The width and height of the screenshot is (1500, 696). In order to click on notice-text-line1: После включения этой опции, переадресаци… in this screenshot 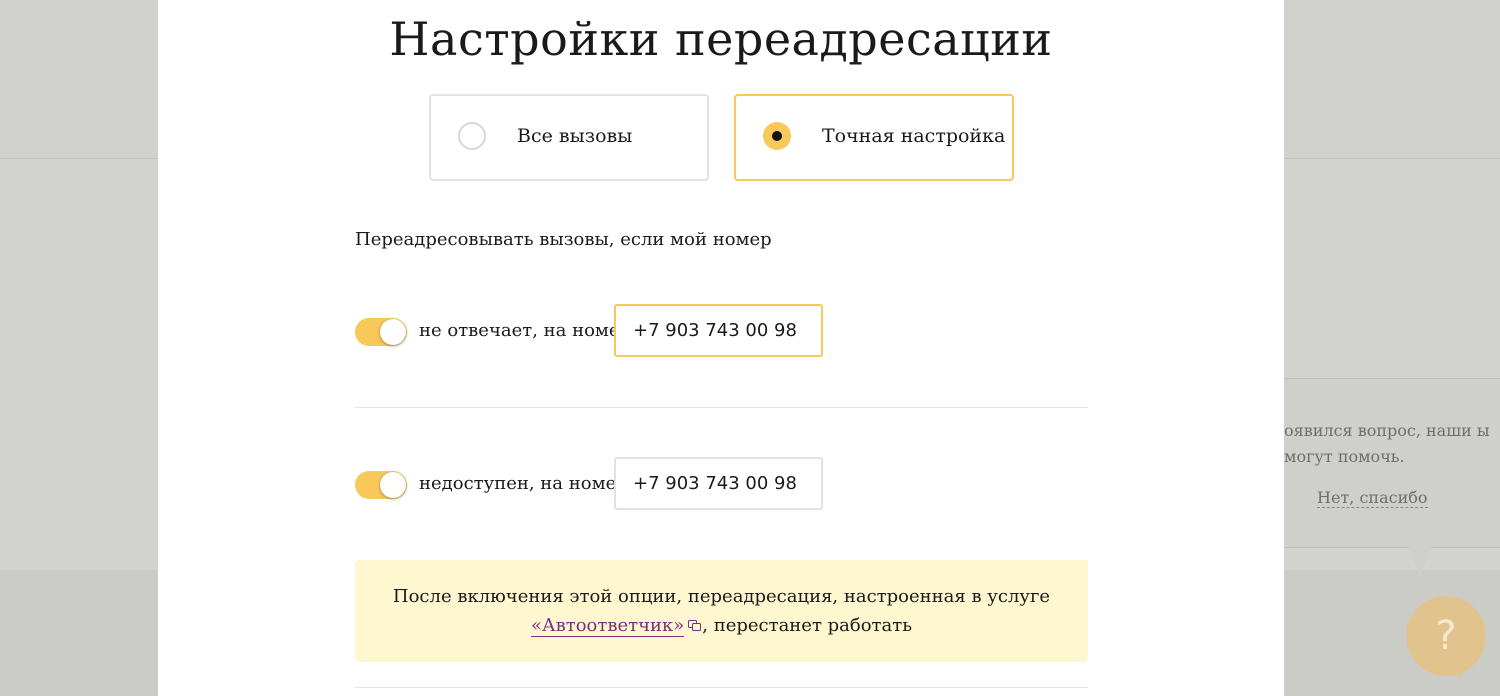, I will do `click(721, 596)`.